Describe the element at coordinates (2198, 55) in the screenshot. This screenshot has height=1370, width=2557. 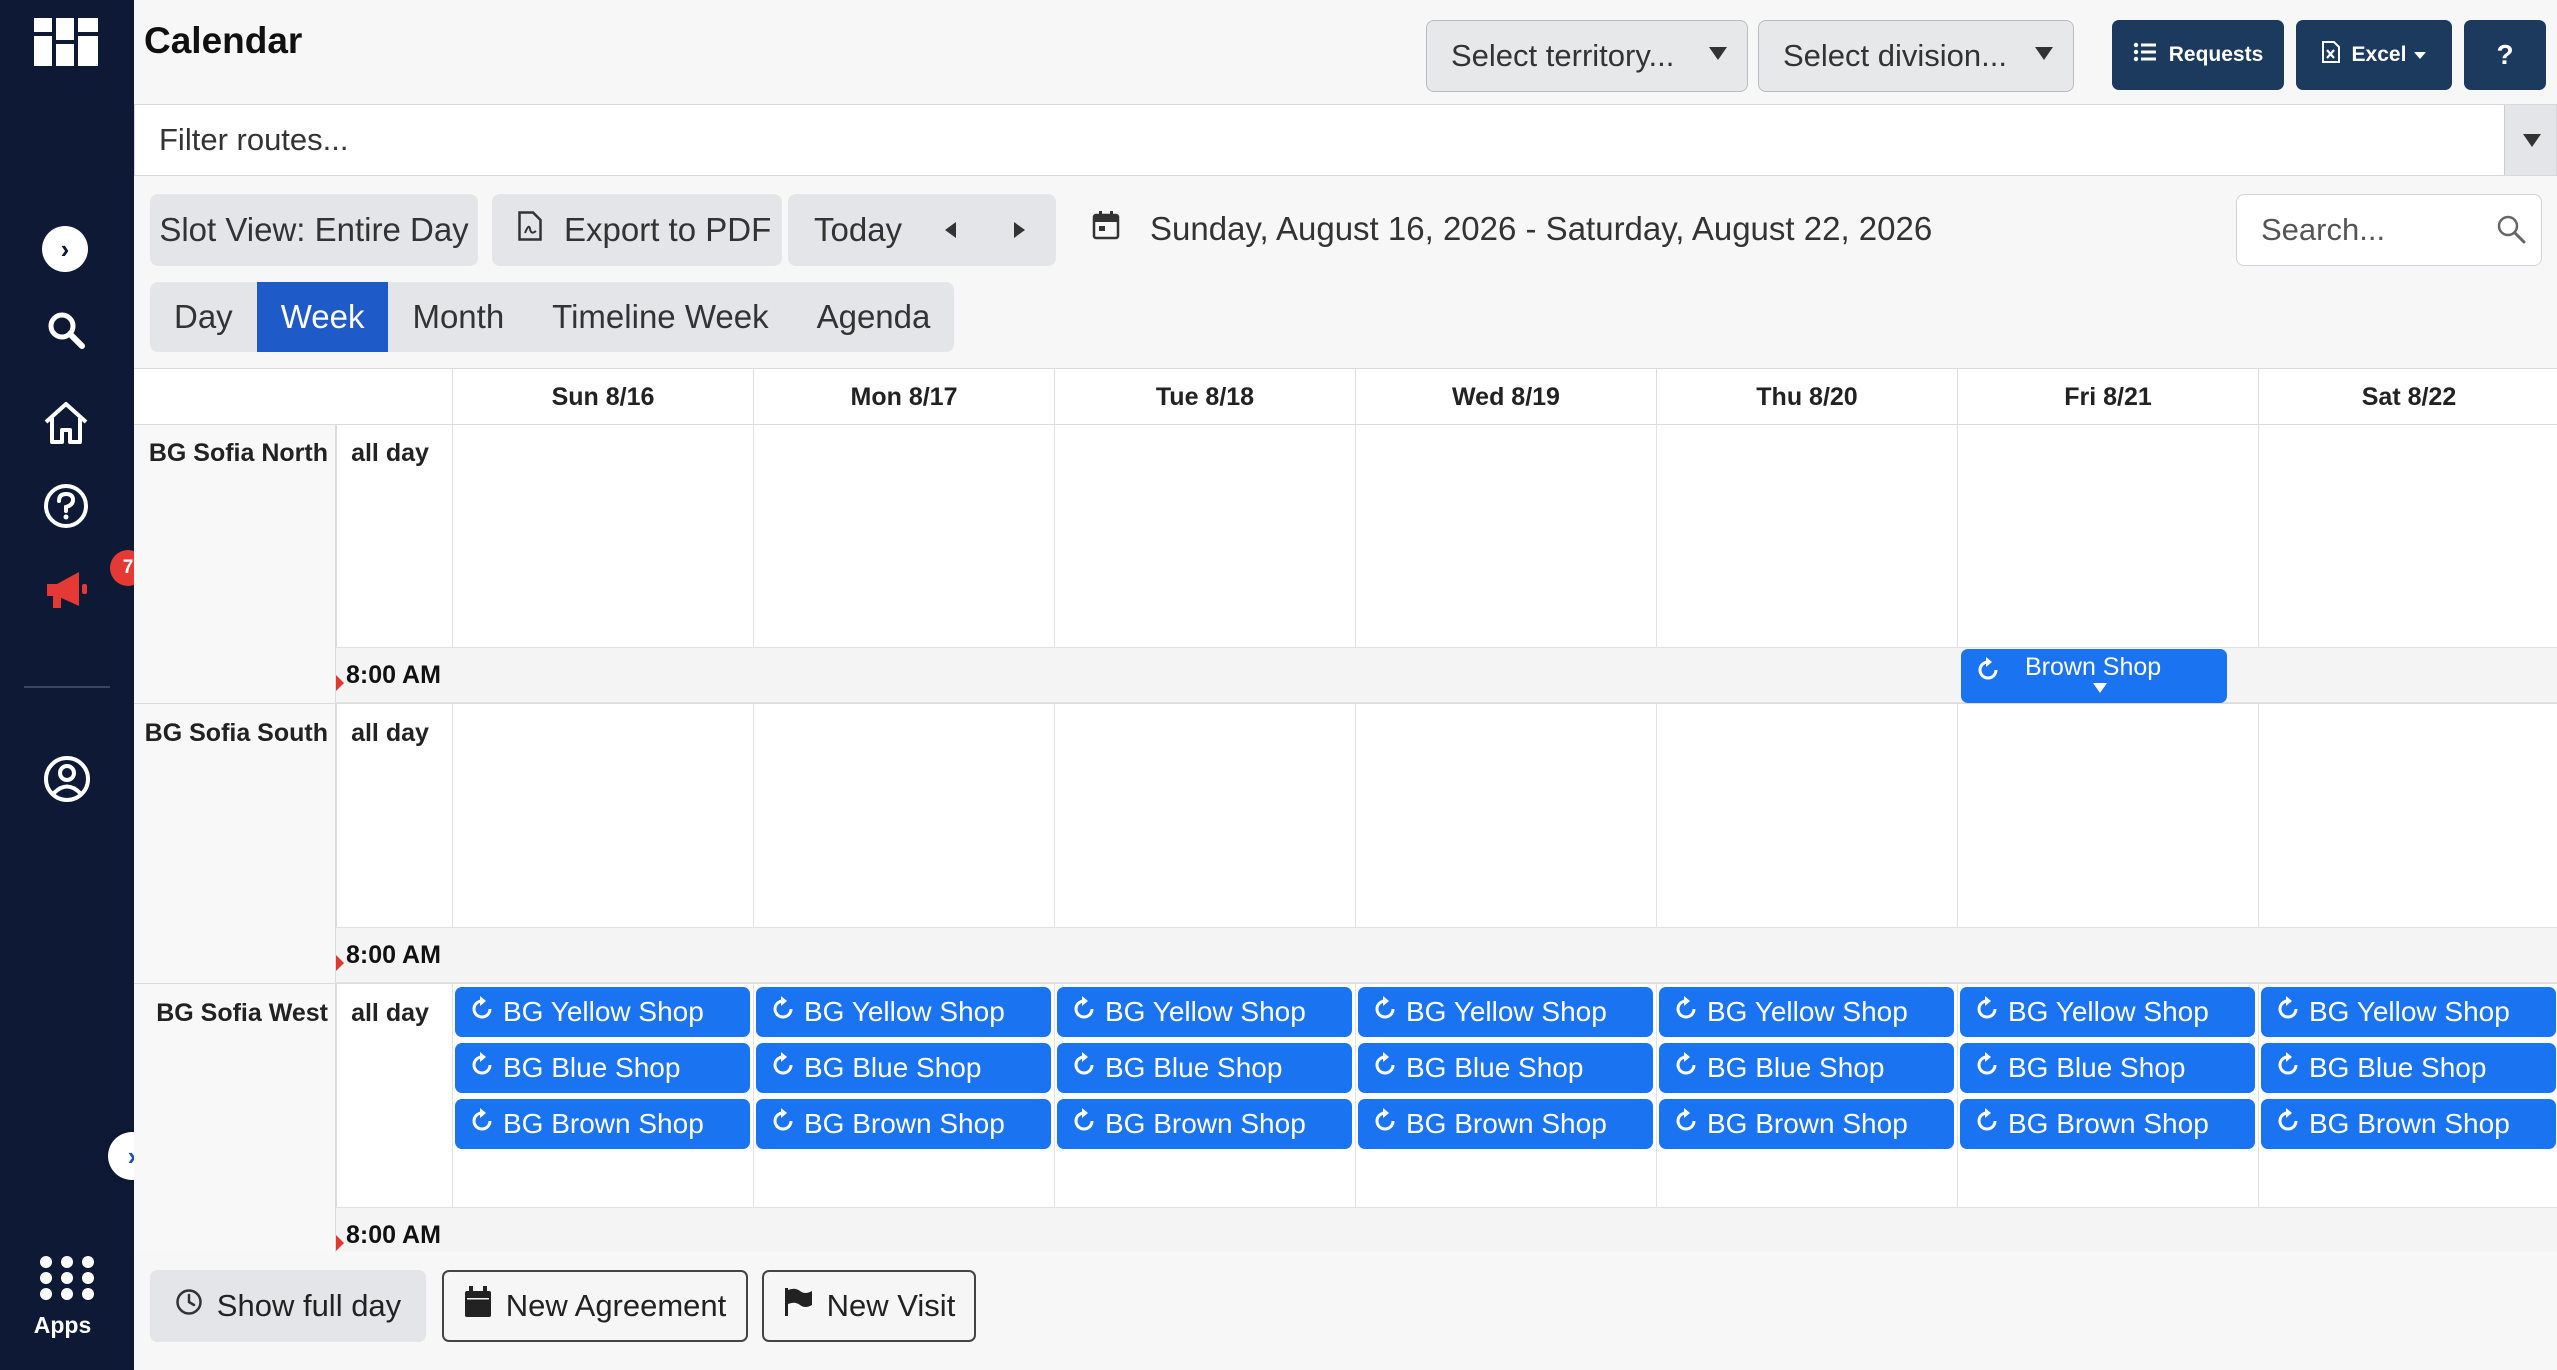
I see `requests-button: Requests` at that location.